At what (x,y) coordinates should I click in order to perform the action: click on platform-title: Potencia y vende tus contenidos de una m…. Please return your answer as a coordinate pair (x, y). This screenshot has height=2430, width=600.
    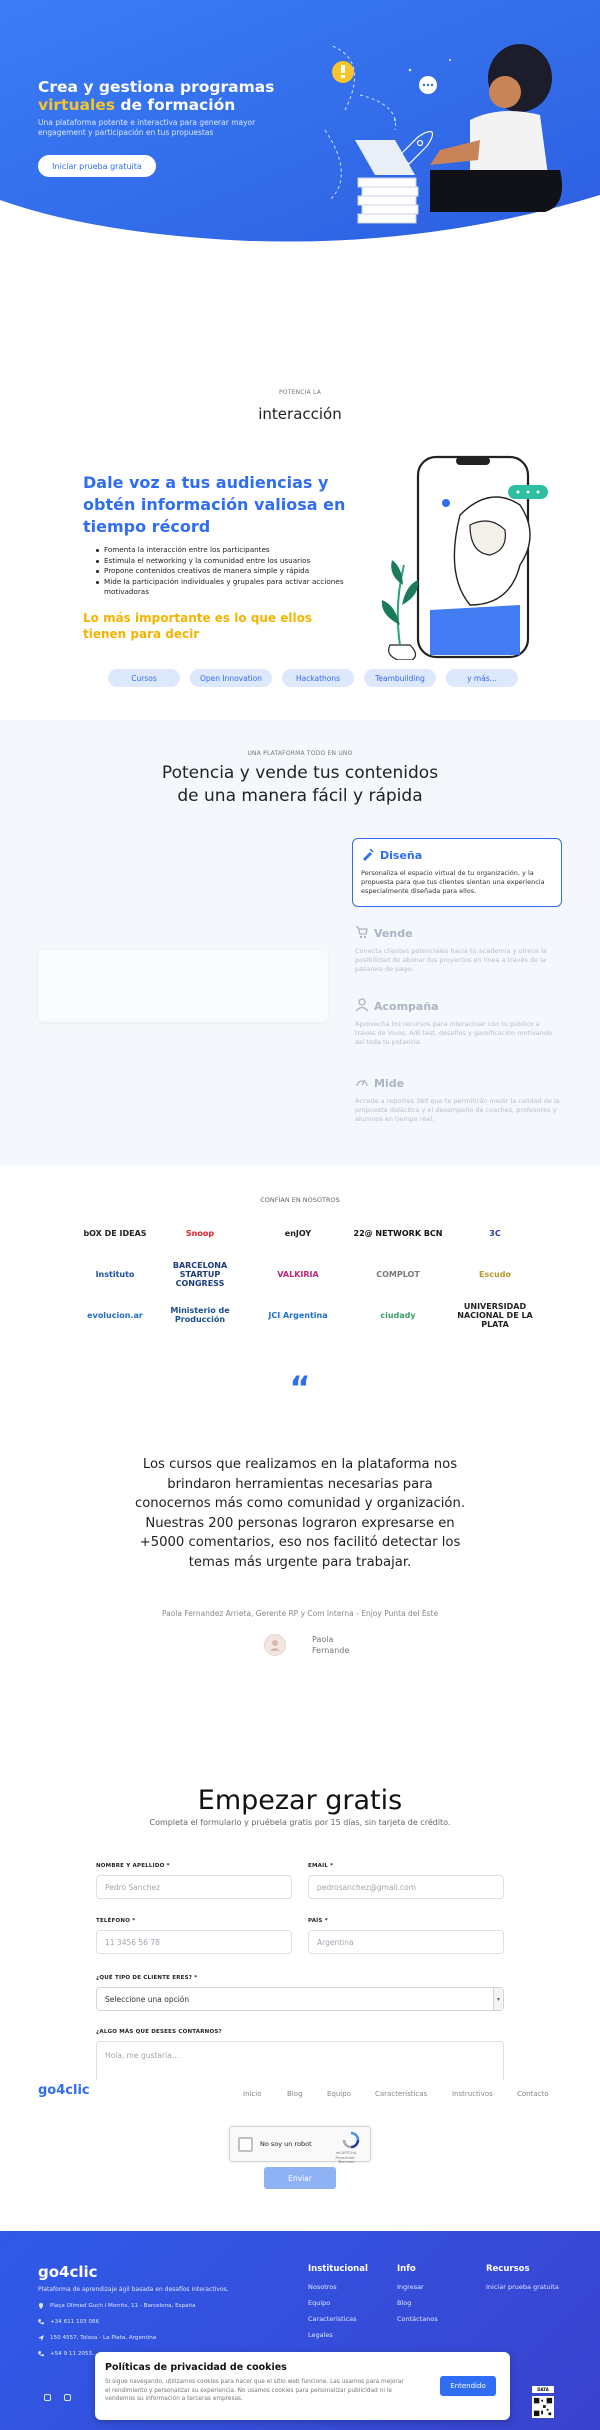
    Looking at the image, I should click on (300, 785).